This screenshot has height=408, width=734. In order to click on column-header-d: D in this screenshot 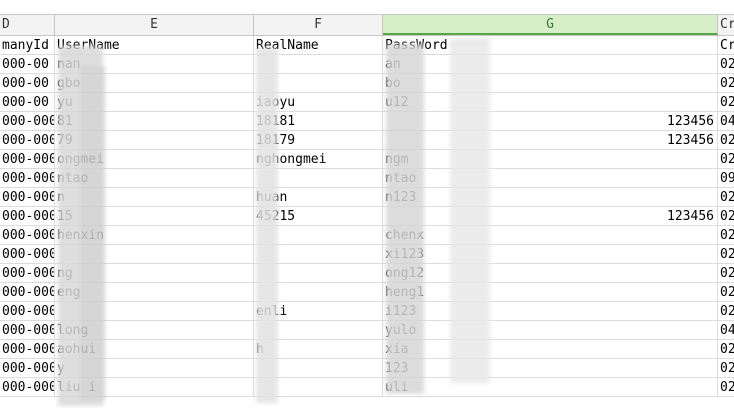, I will do `click(27, 25)`.